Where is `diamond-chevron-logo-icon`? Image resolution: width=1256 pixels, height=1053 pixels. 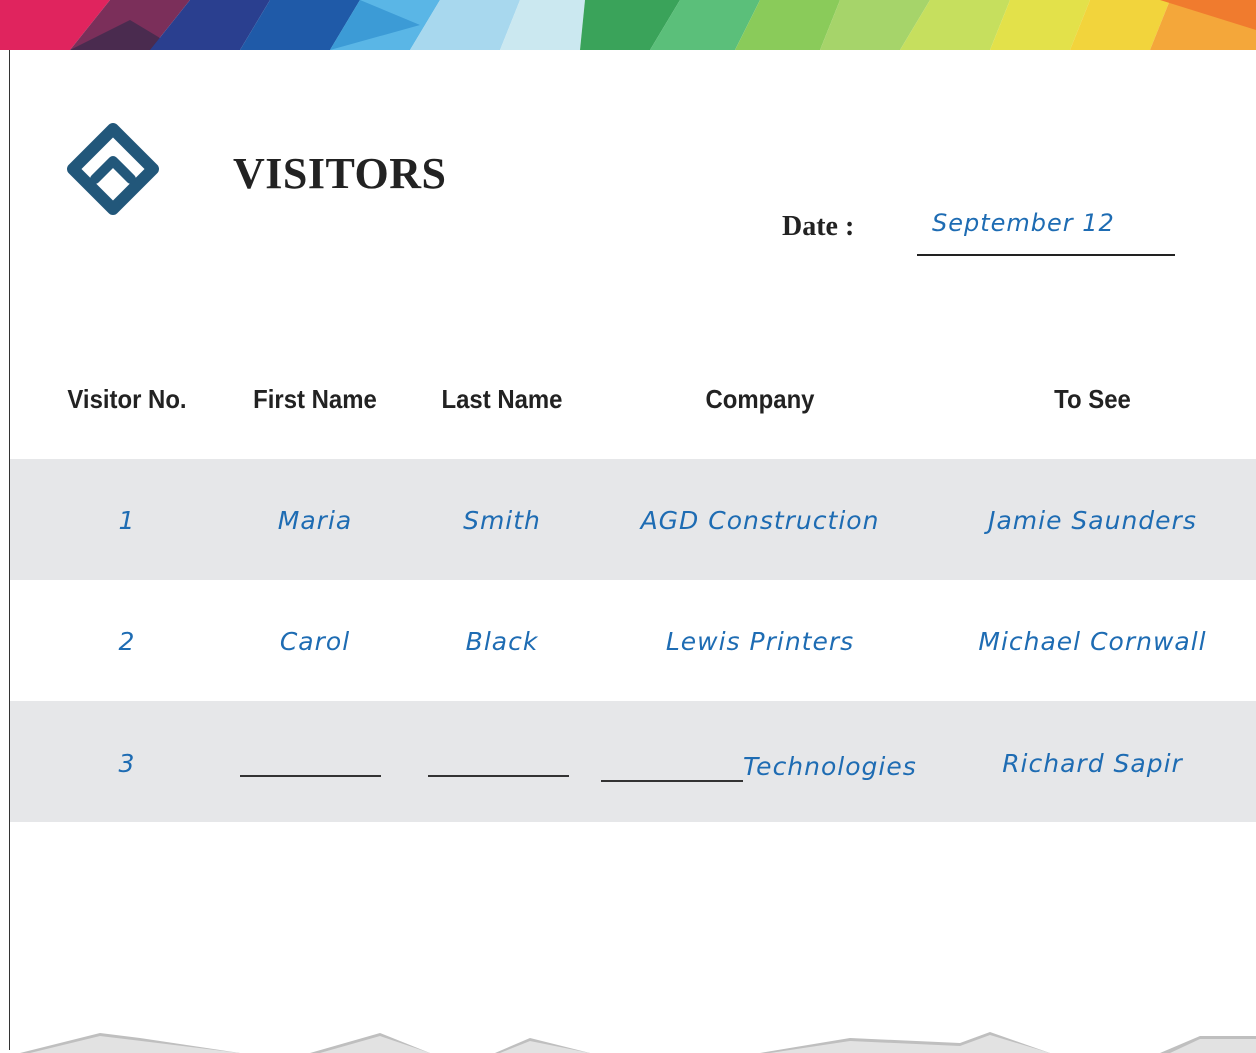 diamond-chevron-logo-icon is located at coordinates (113, 169).